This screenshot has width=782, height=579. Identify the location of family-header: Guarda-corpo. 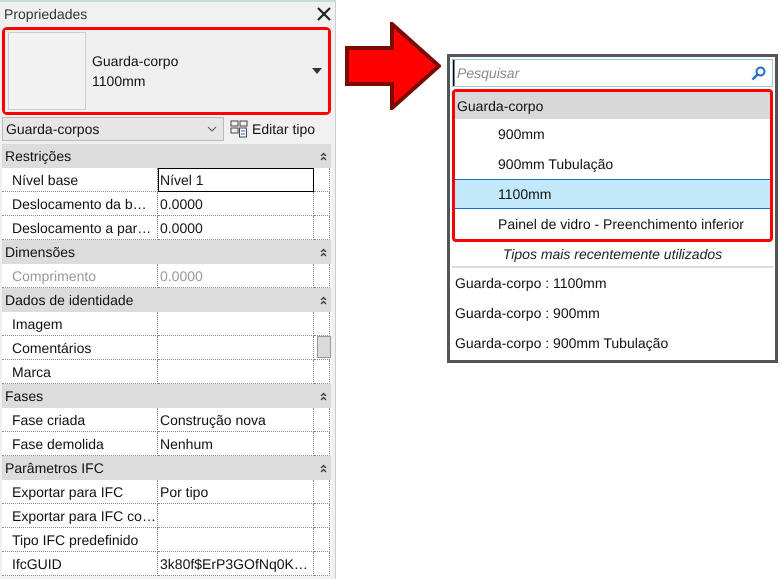
(612, 105).